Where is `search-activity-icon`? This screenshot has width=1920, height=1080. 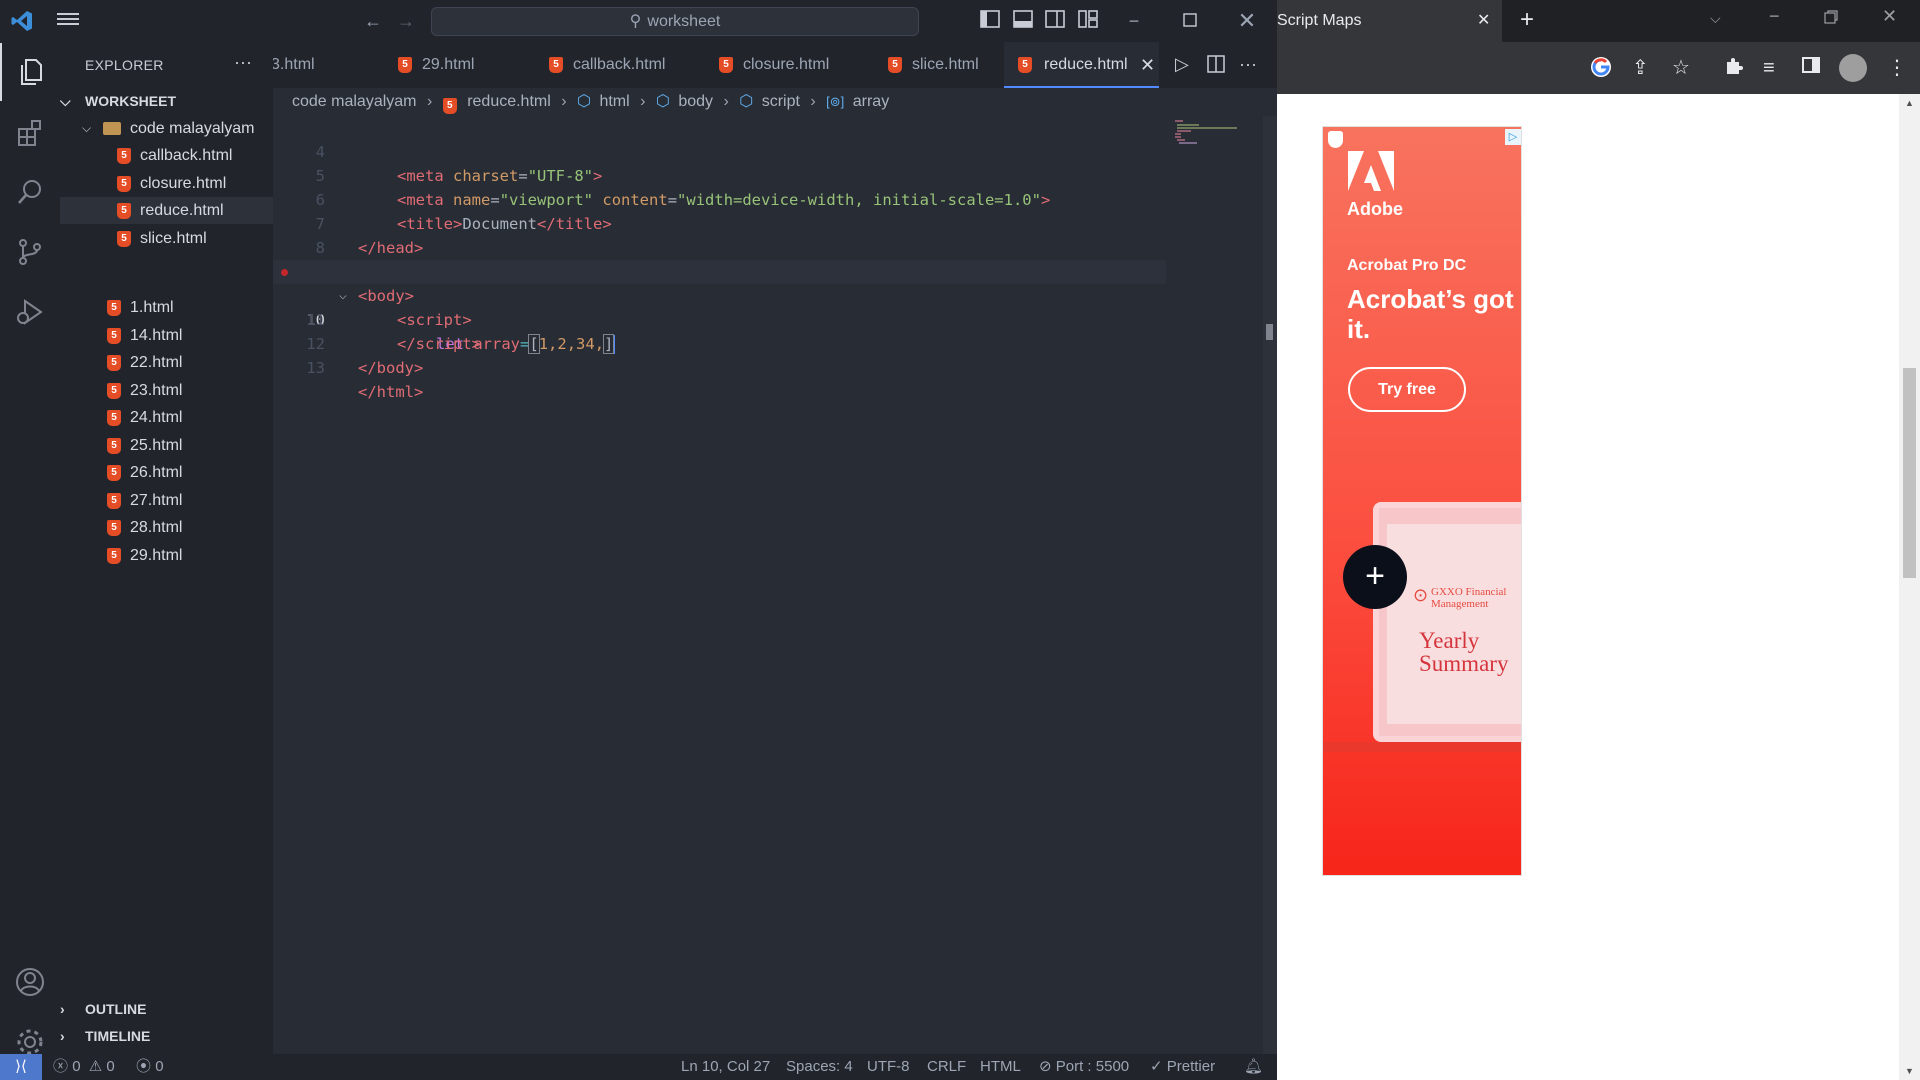
search-activity-icon is located at coordinates (30, 192).